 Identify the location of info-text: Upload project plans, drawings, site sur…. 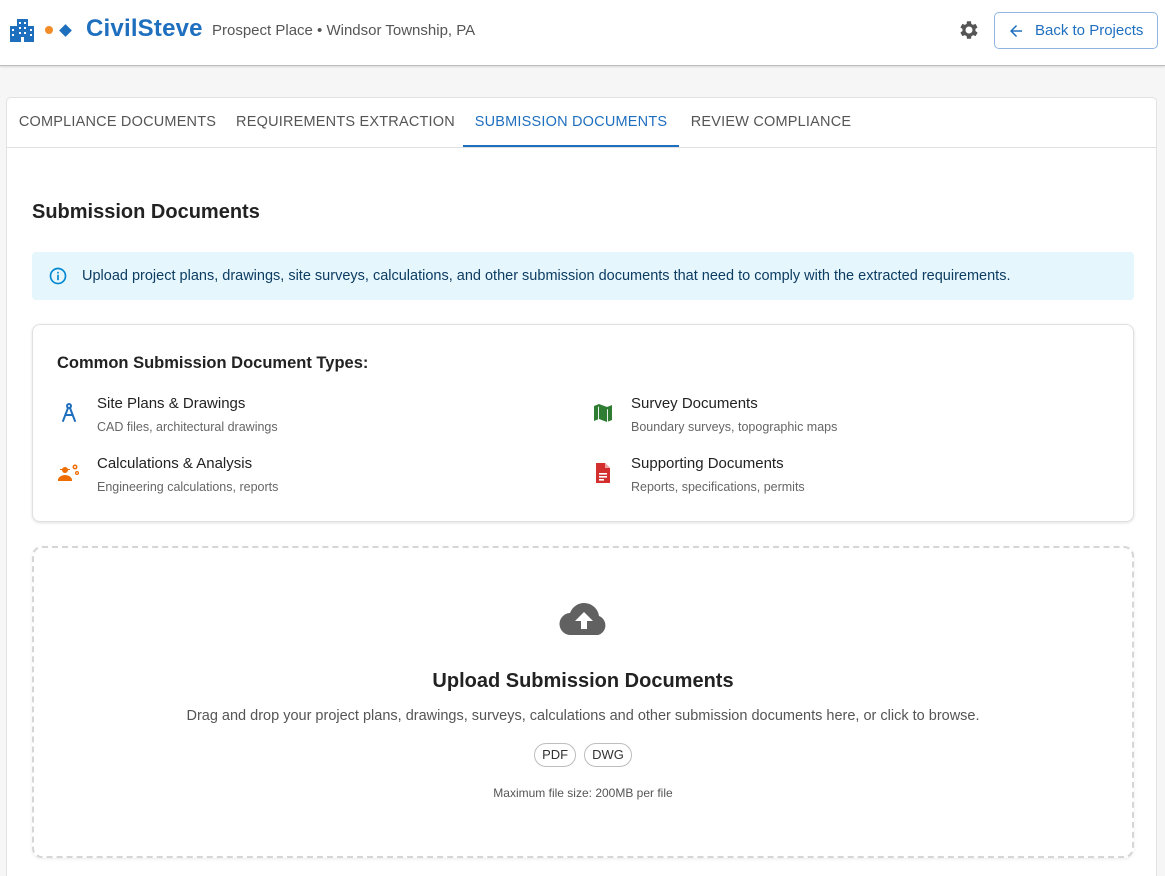
(546, 276).